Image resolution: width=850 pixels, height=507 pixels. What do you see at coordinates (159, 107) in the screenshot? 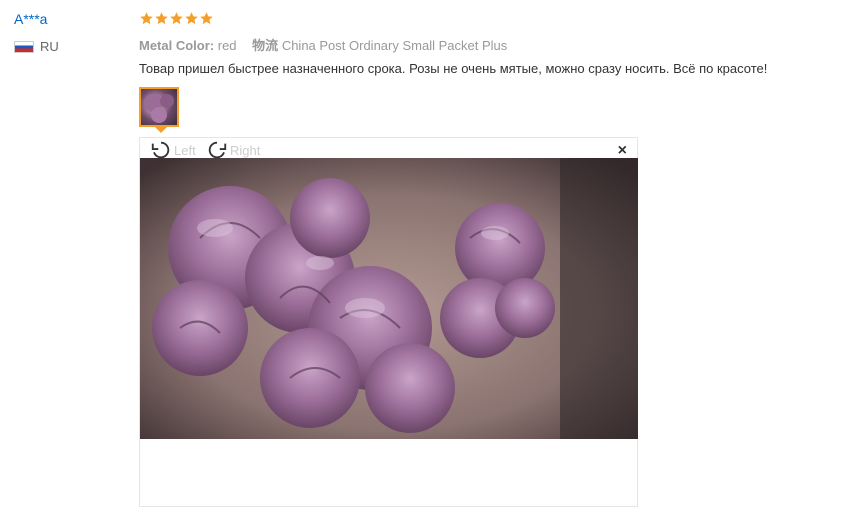
I see `photo-thumbnail` at bounding box center [159, 107].